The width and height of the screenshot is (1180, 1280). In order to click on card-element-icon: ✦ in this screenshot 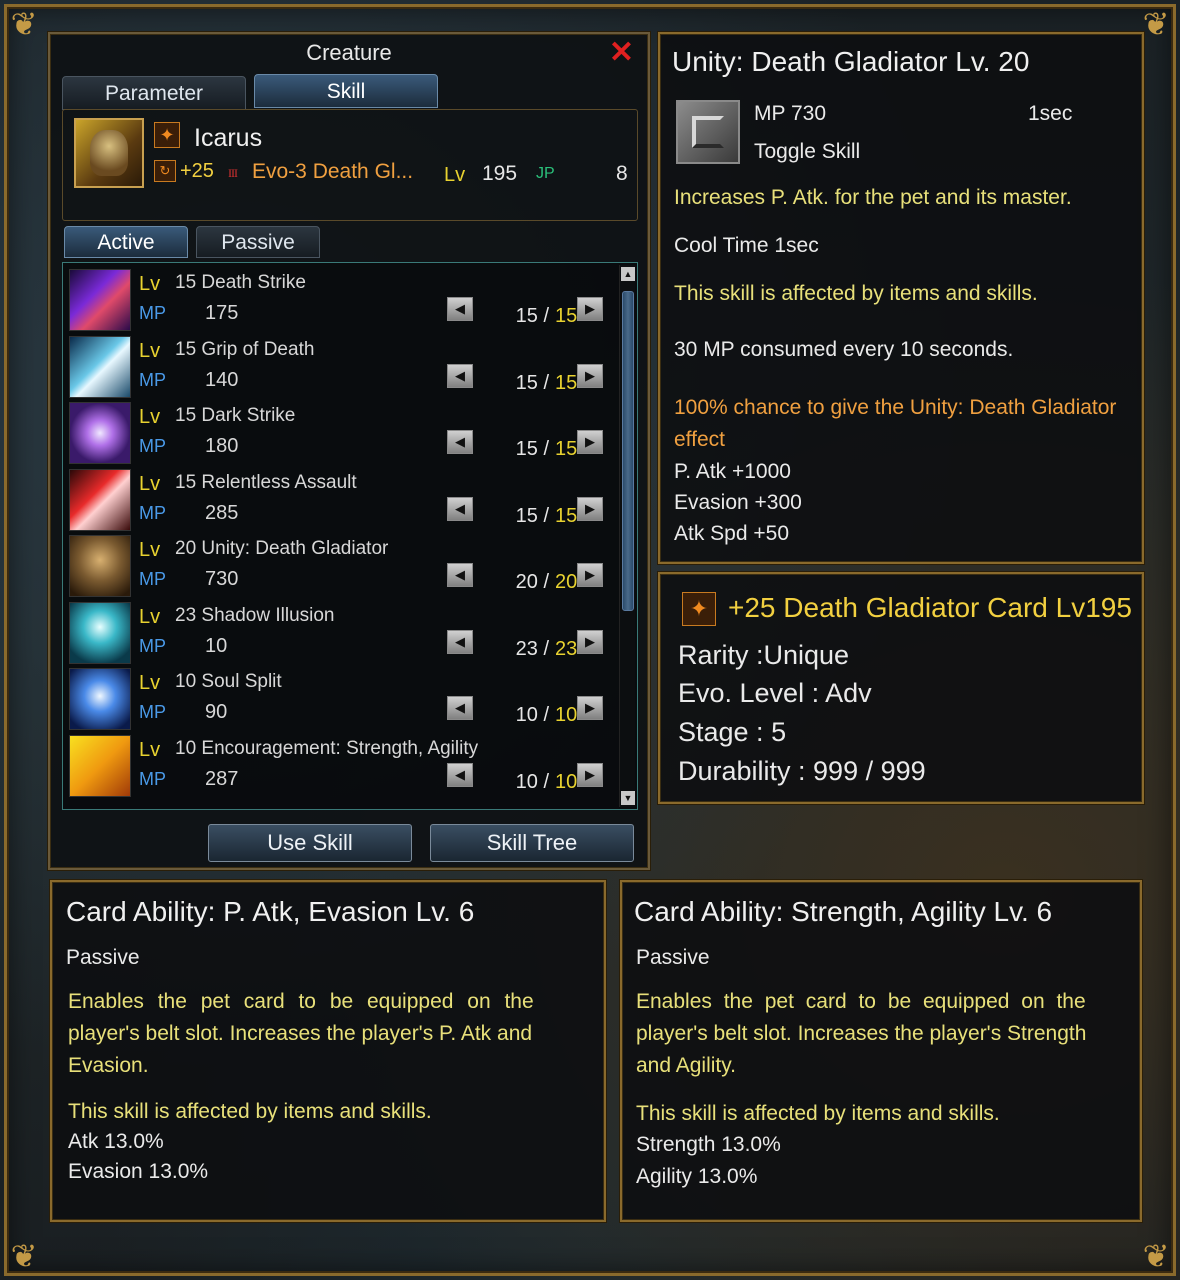, I will do `click(167, 135)`.